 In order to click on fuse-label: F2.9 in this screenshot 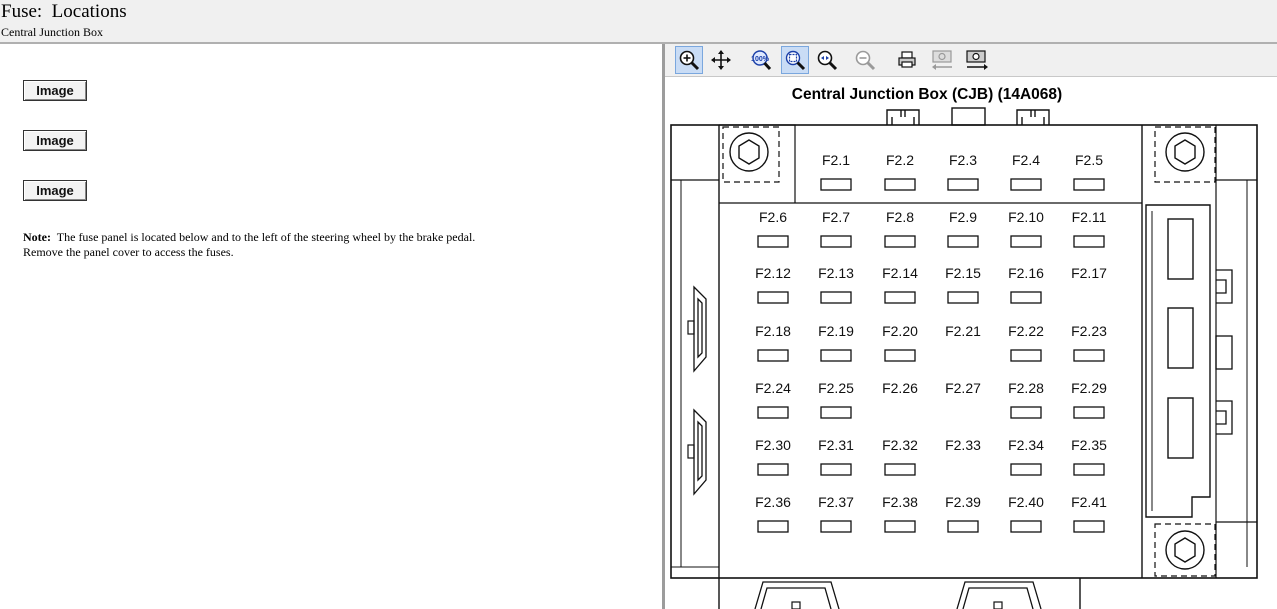, I will do `click(963, 217)`.